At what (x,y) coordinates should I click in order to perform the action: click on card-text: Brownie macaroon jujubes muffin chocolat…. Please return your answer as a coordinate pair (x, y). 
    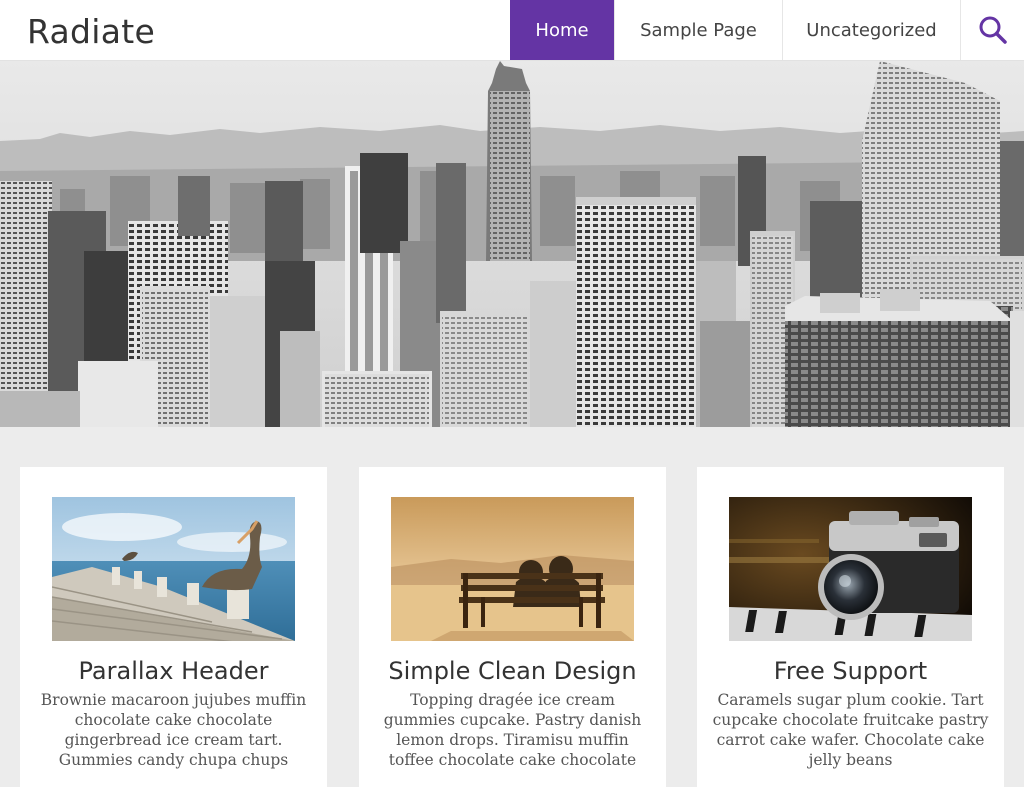
    Looking at the image, I should click on (173, 730).